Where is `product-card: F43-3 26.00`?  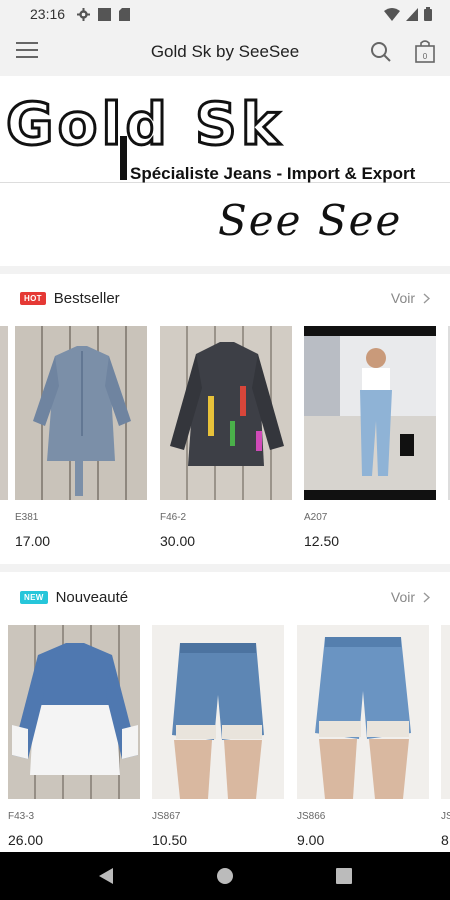 product-card: F43-3 26.00 is located at coordinates (74, 736).